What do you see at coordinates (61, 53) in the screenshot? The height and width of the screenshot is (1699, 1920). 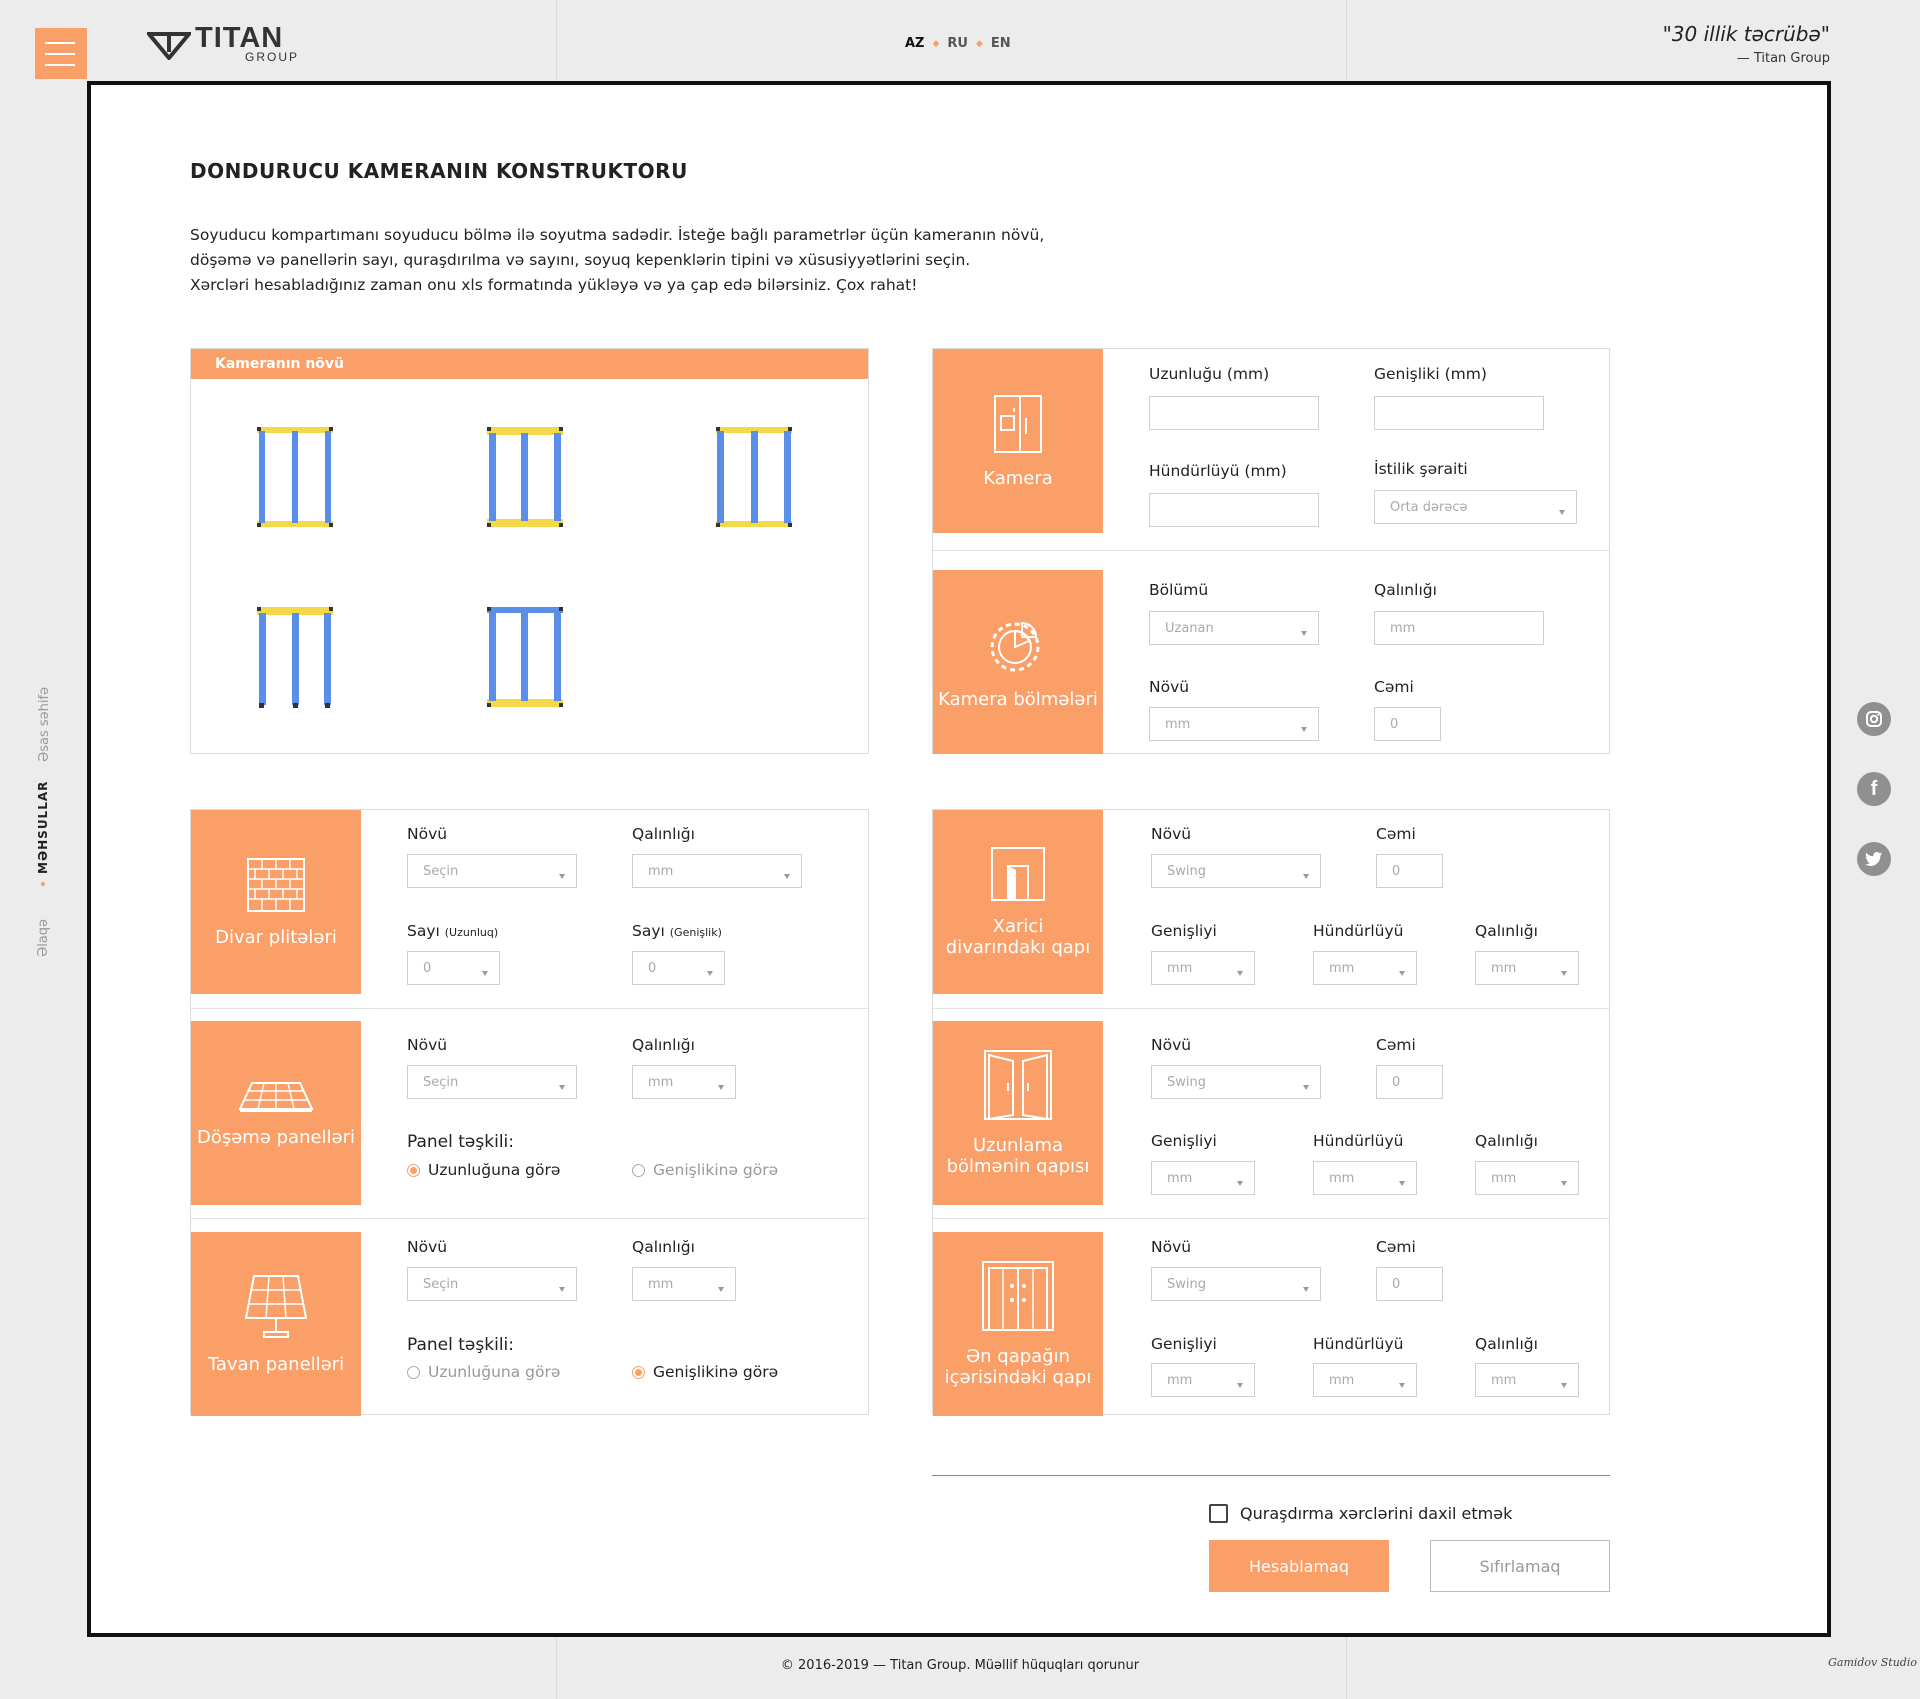 I see `menu-button` at bounding box center [61, 53].